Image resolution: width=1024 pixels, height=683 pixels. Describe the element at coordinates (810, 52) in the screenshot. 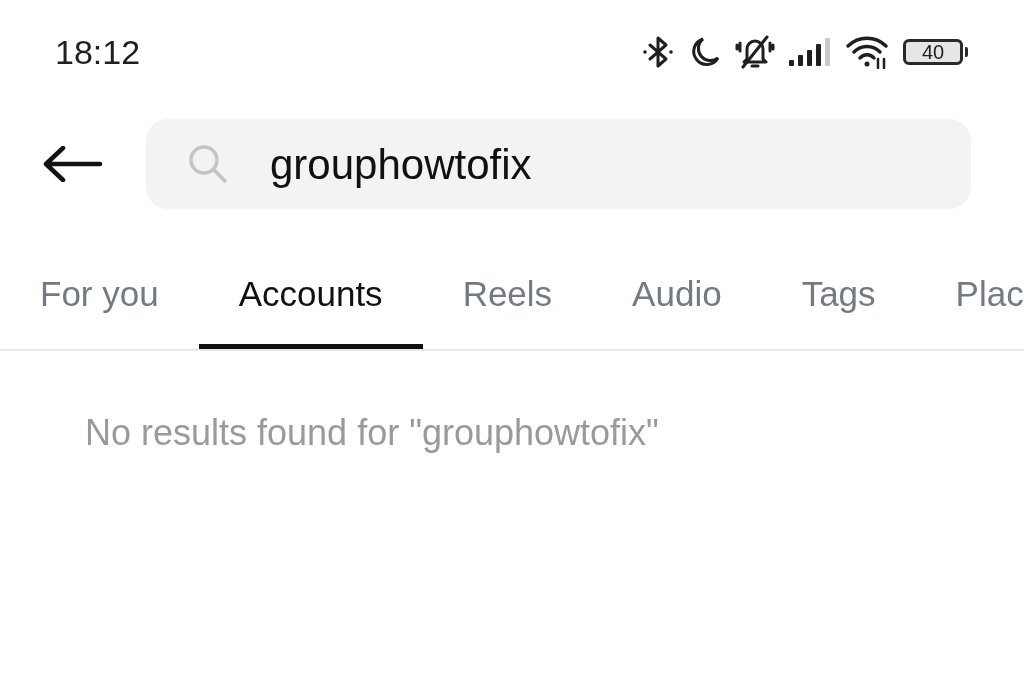

I see `signal-icon` at that location.